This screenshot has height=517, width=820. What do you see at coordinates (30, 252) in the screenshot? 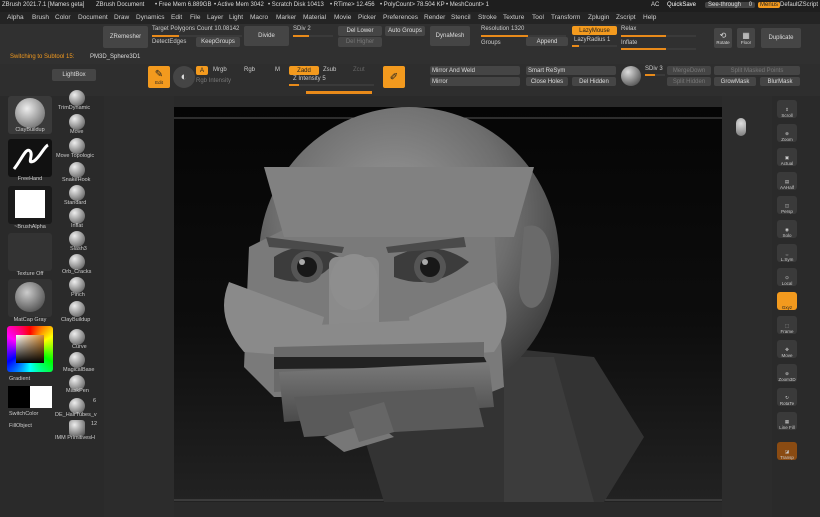
I see `texture-button` at bounding box center [30, 252].